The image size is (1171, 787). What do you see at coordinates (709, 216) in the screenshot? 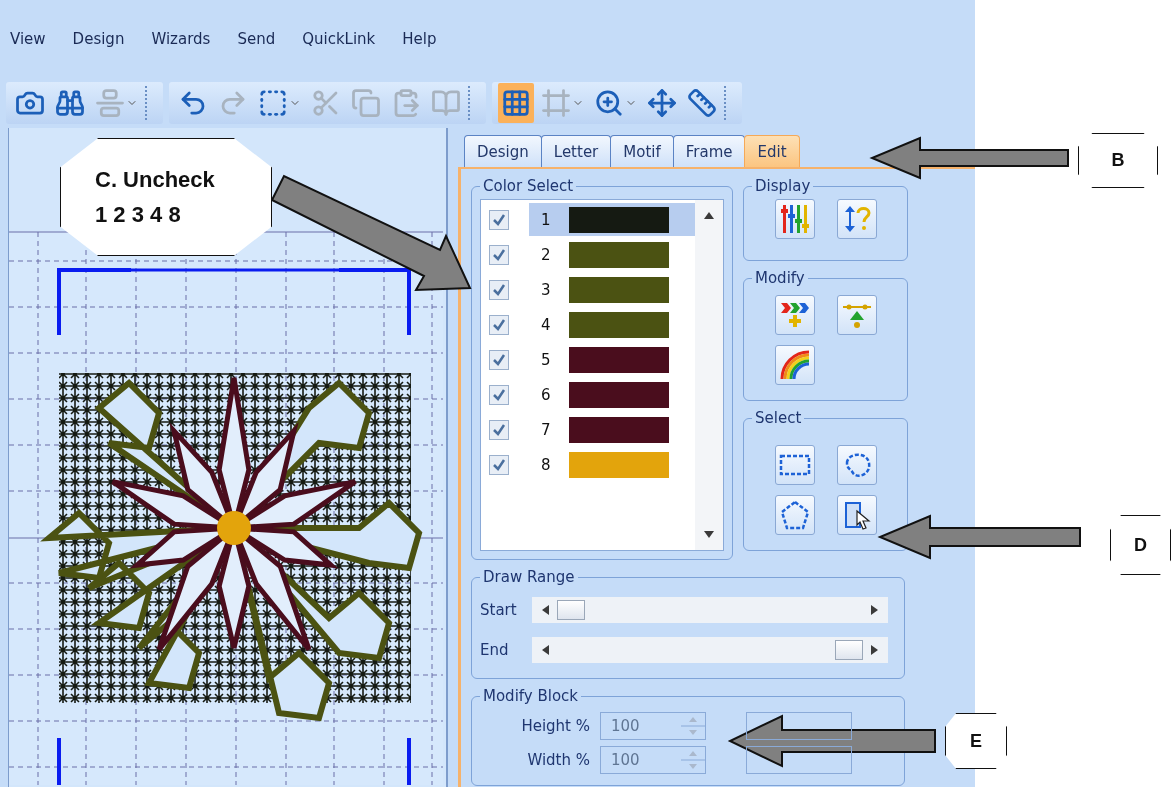
I see `scroll-up-icon` at bounding box center [709, 216].